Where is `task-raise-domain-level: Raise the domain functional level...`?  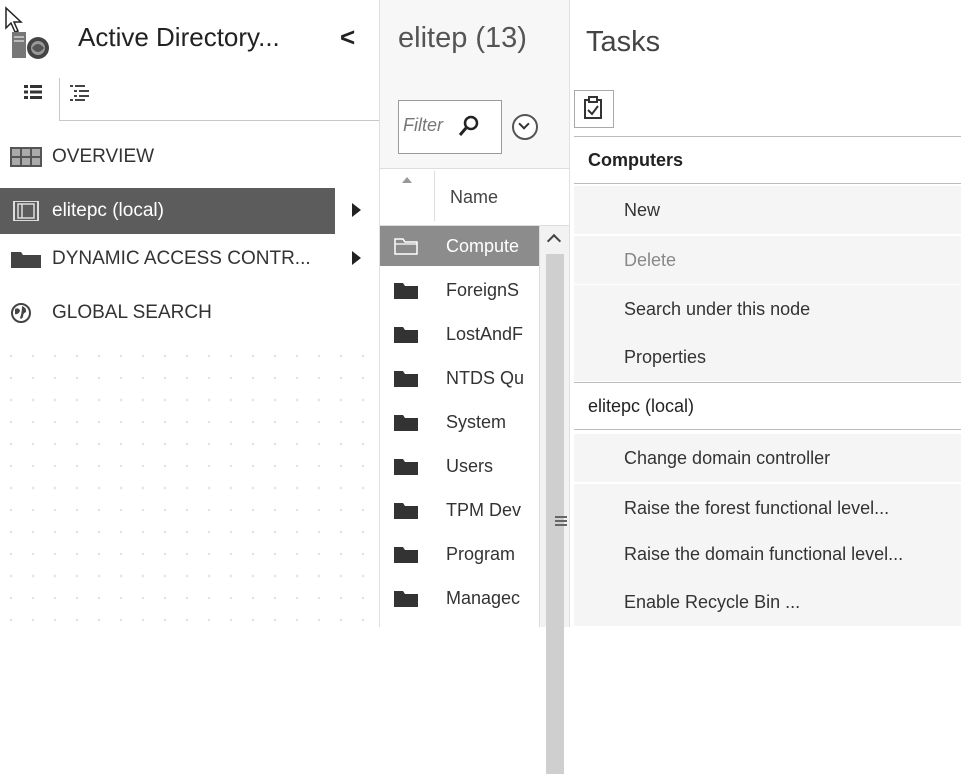
task-raise-domain-level: Raise the domain functional level... is located at coordinates (767, 554).